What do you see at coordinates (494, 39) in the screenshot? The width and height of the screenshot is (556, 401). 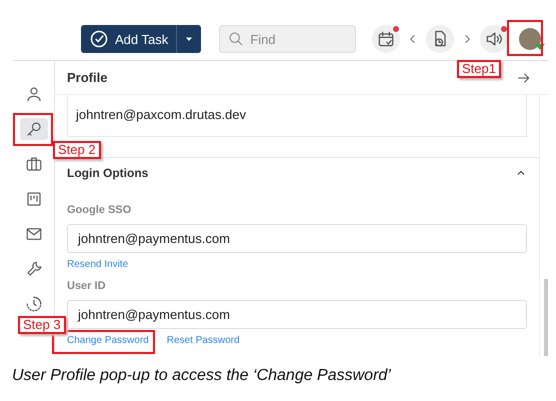 I see `speaker-button` at bounding box center [494, 39].